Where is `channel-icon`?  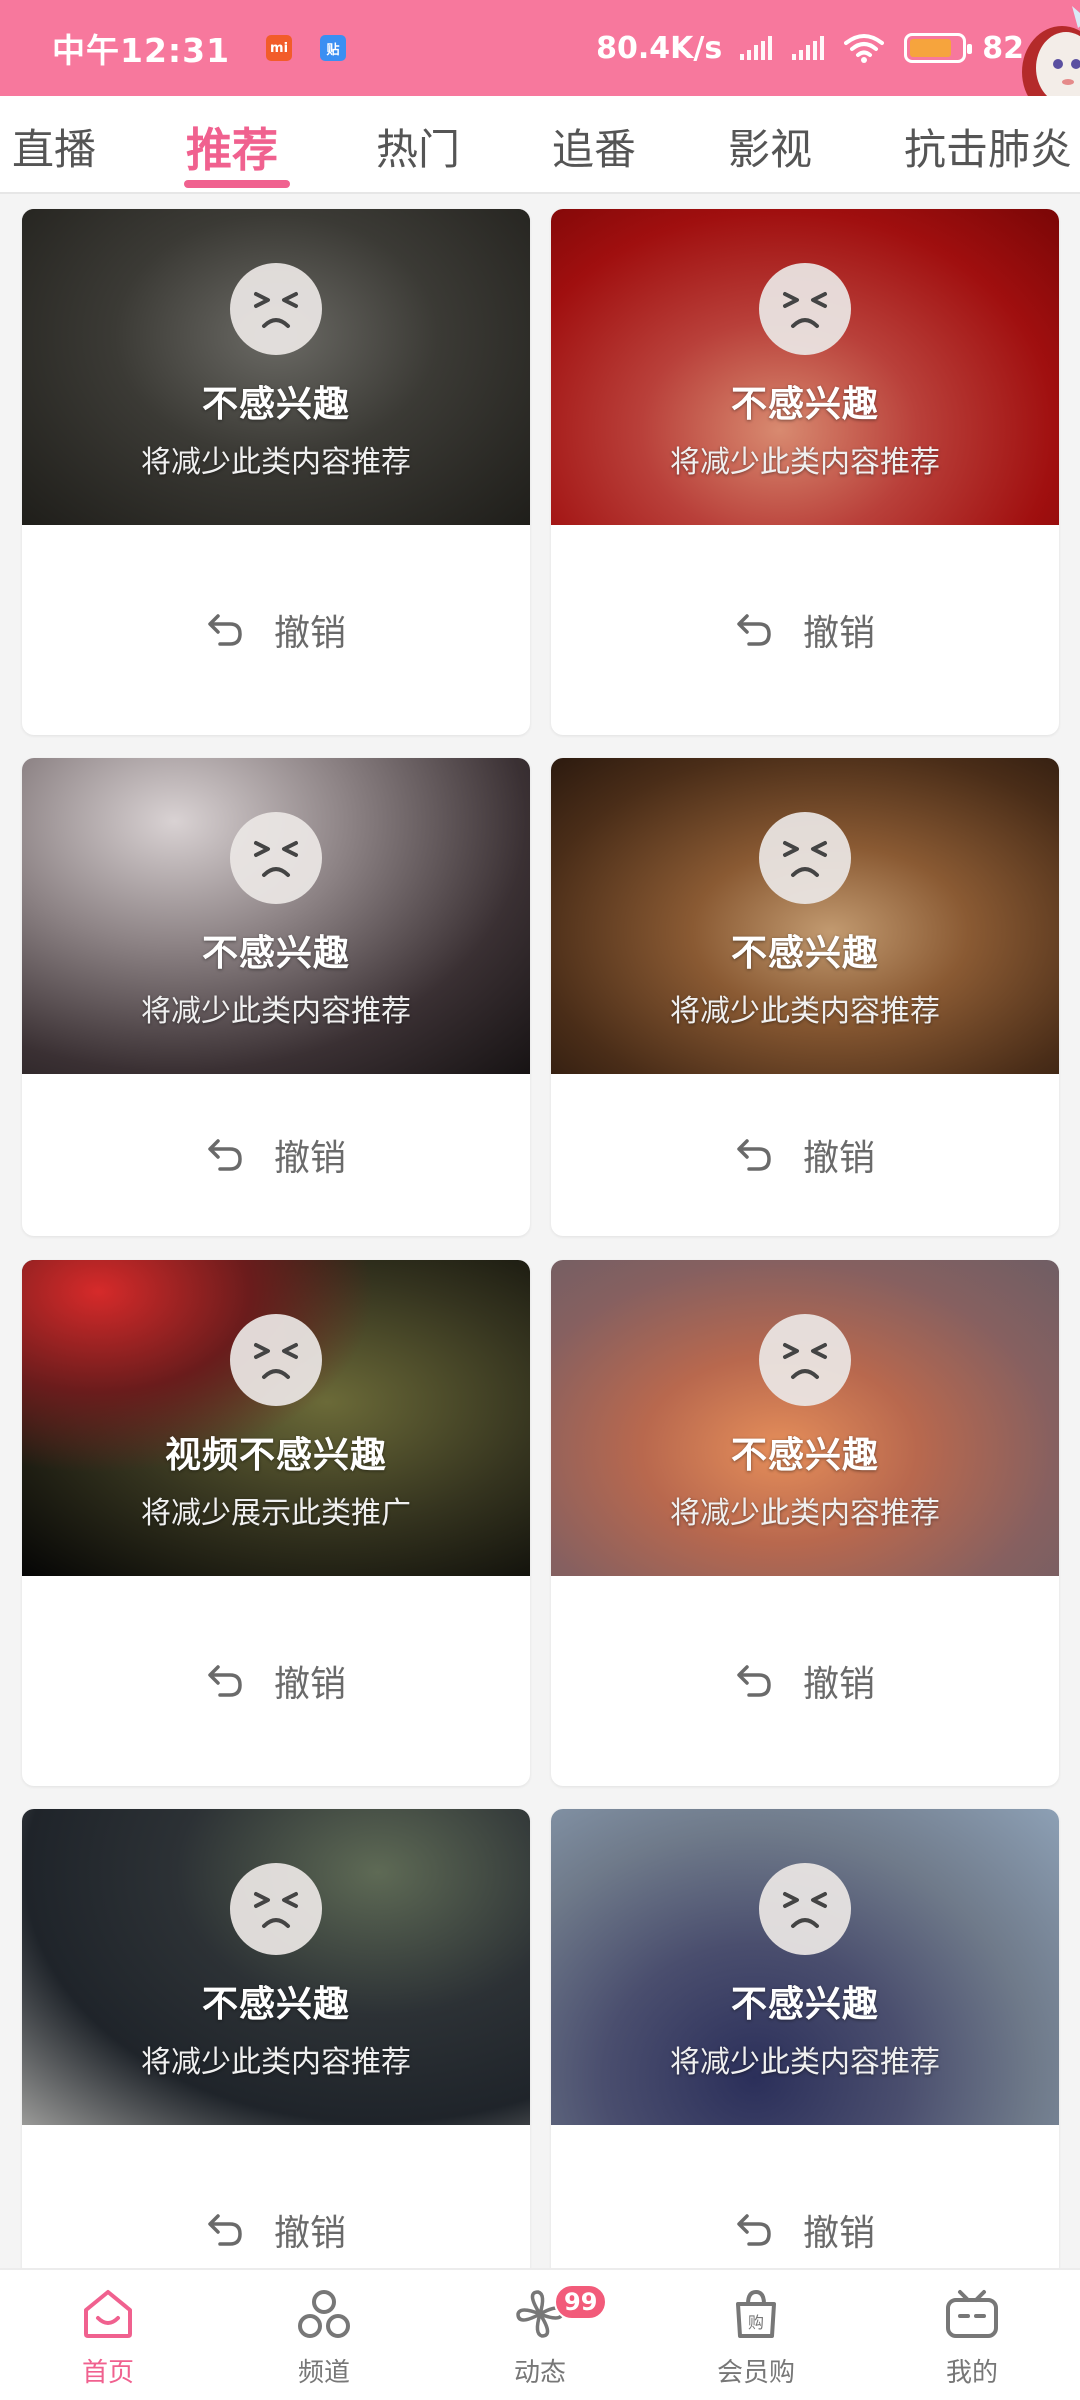 channel-icon is located at coordinates (324, 2314).